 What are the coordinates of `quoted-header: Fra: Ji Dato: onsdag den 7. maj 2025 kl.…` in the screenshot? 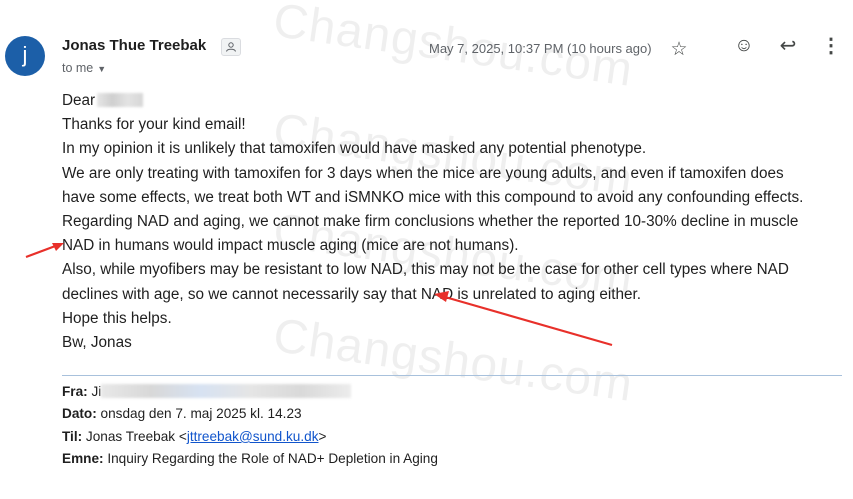 It's located at (250, 426).